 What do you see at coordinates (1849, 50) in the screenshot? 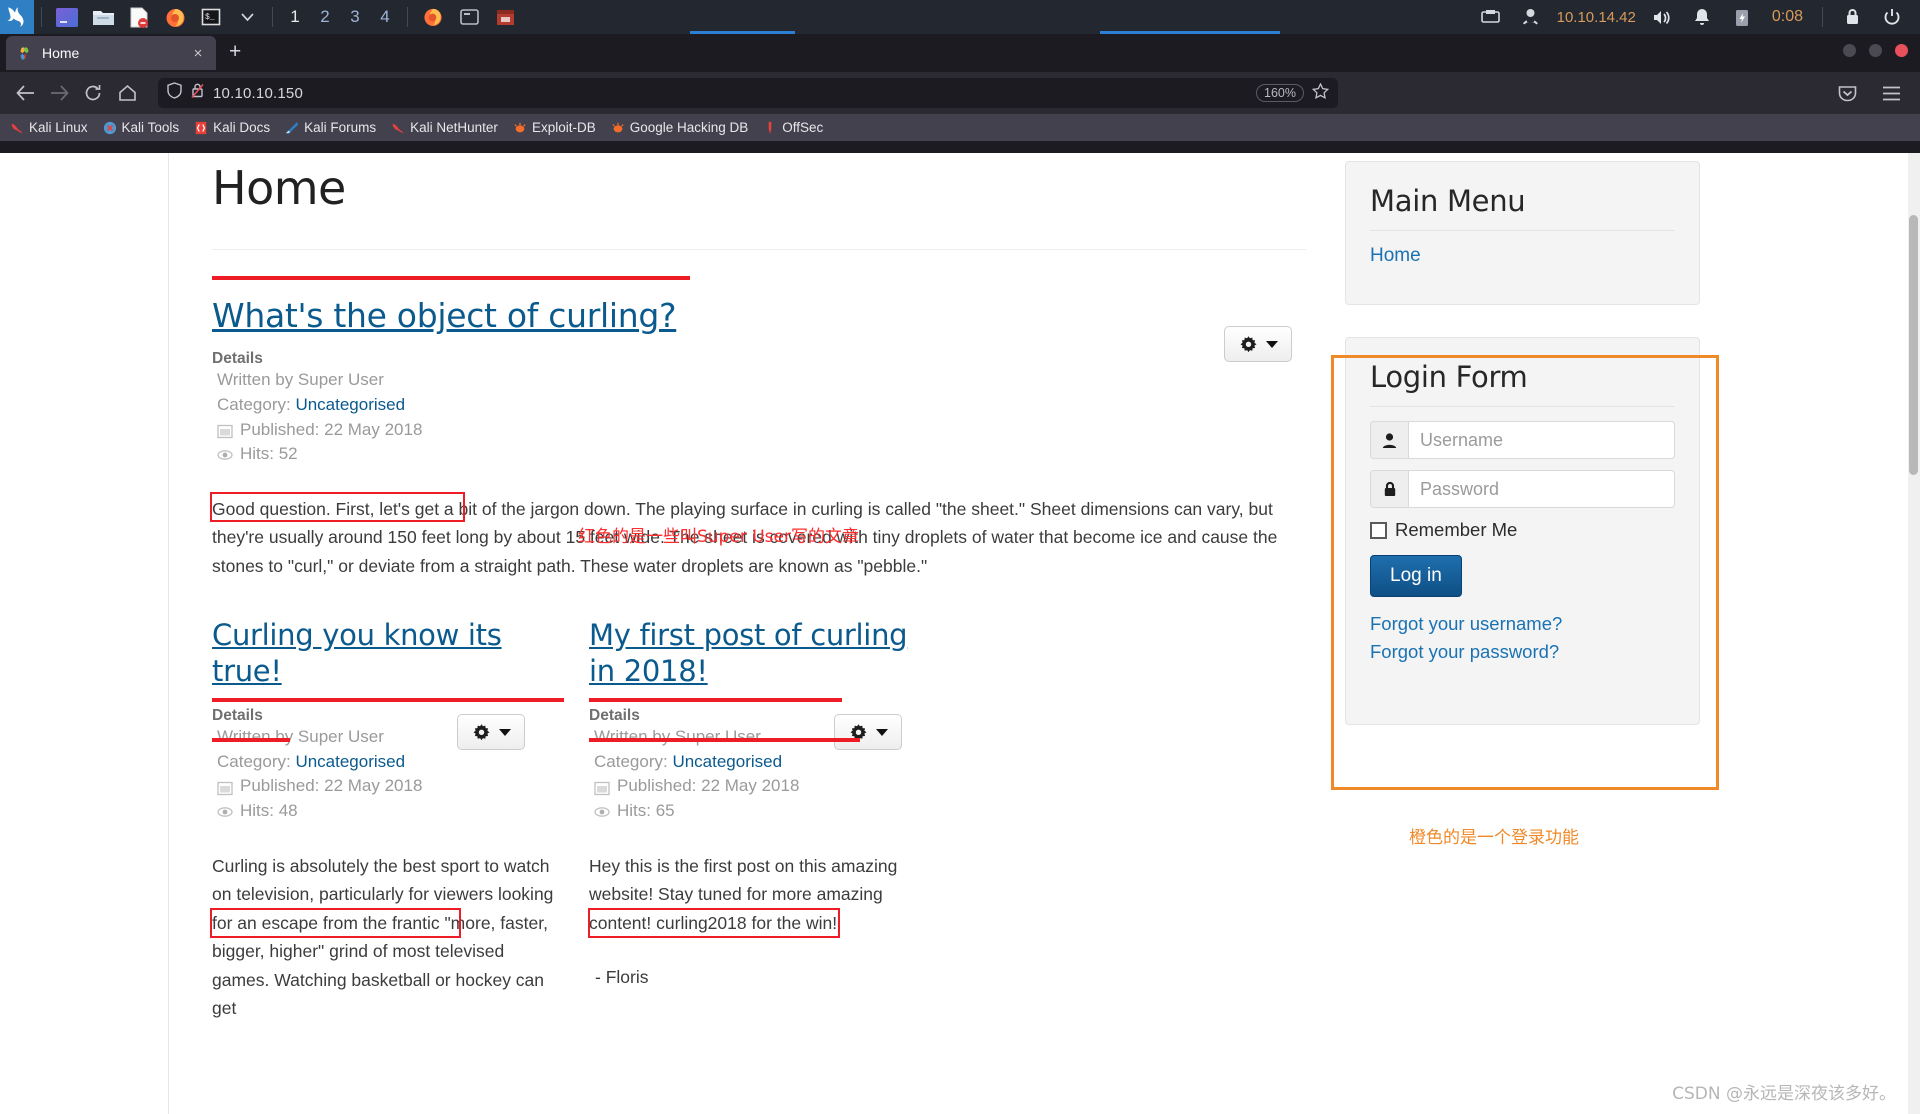
I see `minimize-button` at bounding box center [1849, 50].